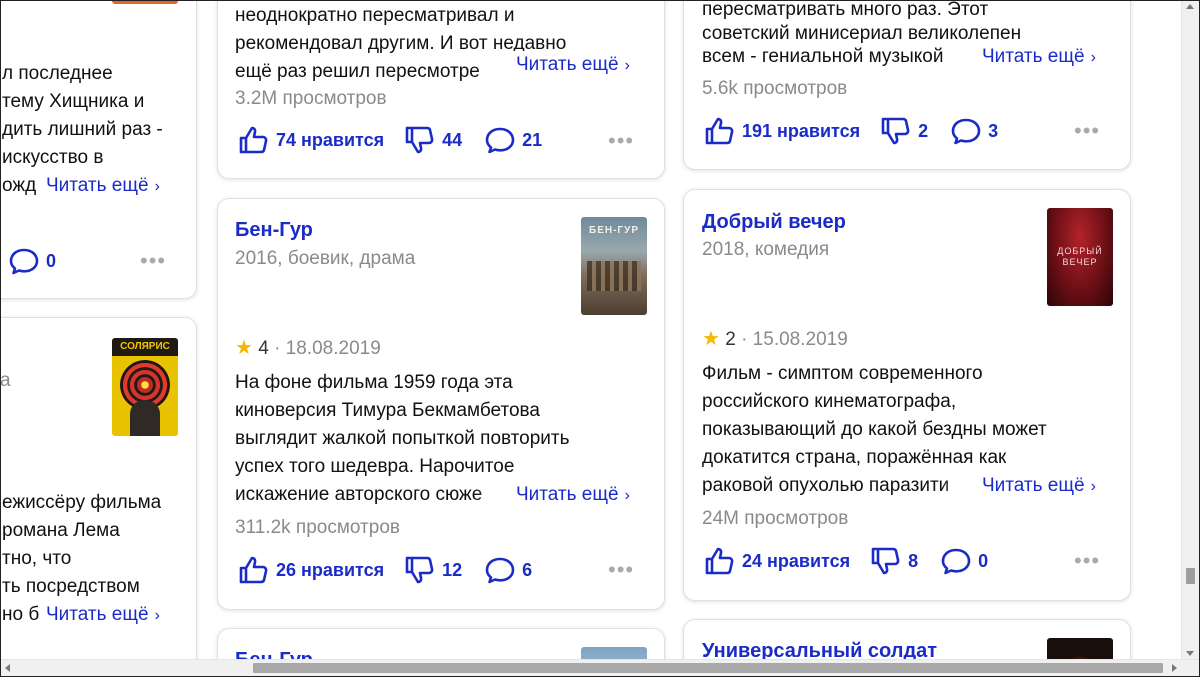 The image size is (1200, 677). I want to click on poster-thumbnail: БЕН-ГУР, so click(614, 266).